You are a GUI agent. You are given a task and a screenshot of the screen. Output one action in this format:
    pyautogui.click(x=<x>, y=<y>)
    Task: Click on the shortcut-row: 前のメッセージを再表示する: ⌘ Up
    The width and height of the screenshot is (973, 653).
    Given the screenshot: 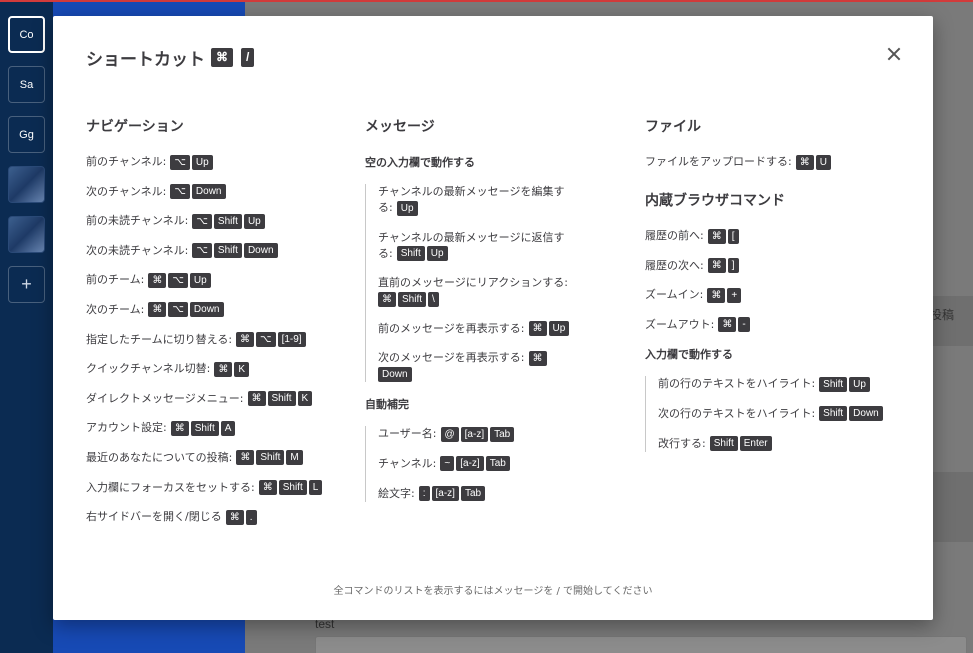 What is the action you would take?
    pyautogui.click(x=480, y=329)
    